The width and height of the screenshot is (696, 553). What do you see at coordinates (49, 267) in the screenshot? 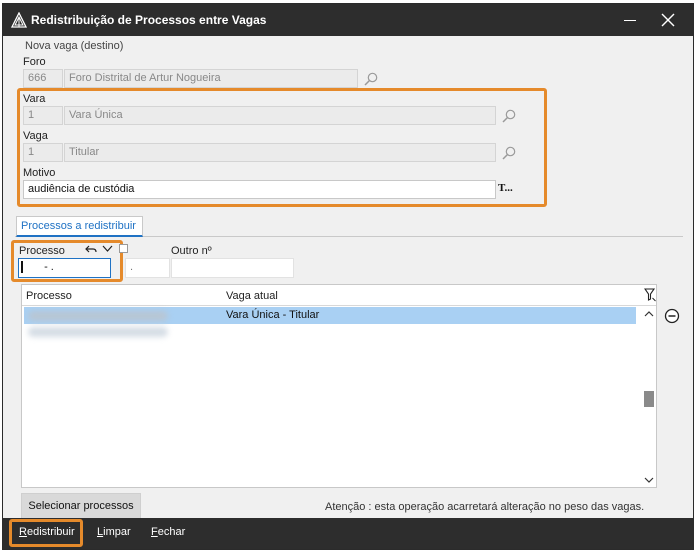
I see `processo-mask: - .` at bounding box center [49, 267].